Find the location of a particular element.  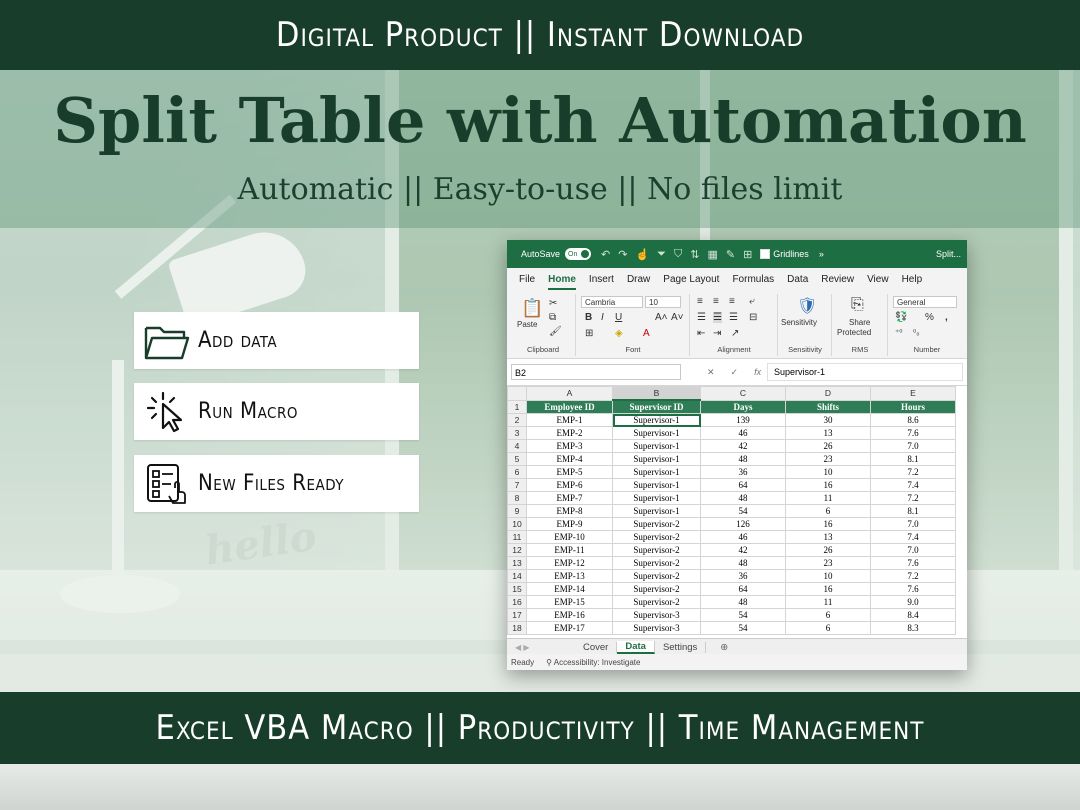

touch-mode-icon: ☝ is located at coordinates (642, 254).